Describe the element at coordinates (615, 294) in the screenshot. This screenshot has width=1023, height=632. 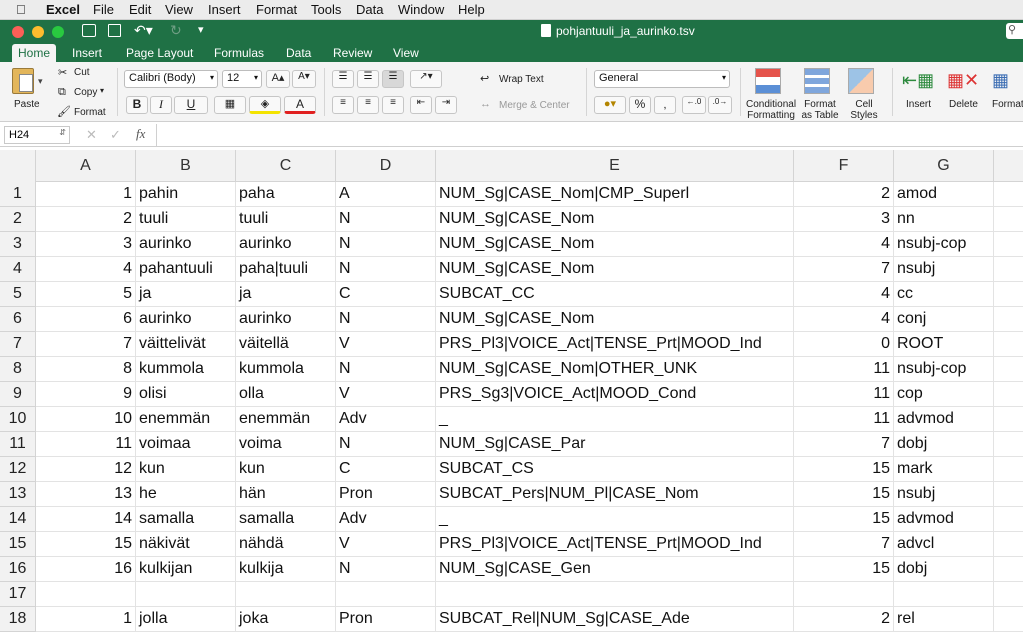
I see `cell-e: SUBCAT_CC` at that location.